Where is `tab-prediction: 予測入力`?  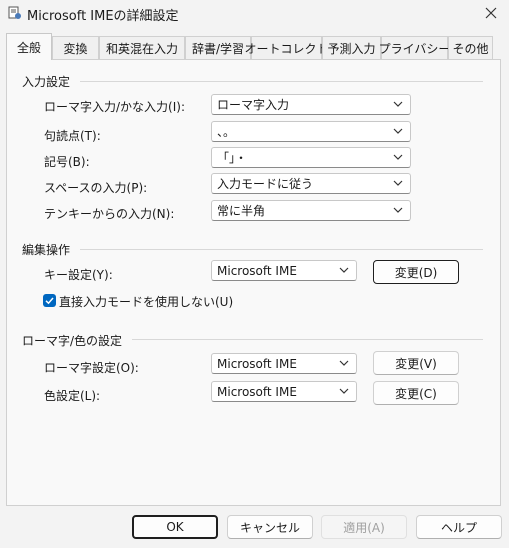 tab-prediction: 予測入力 is located at coordinates (351, 47).